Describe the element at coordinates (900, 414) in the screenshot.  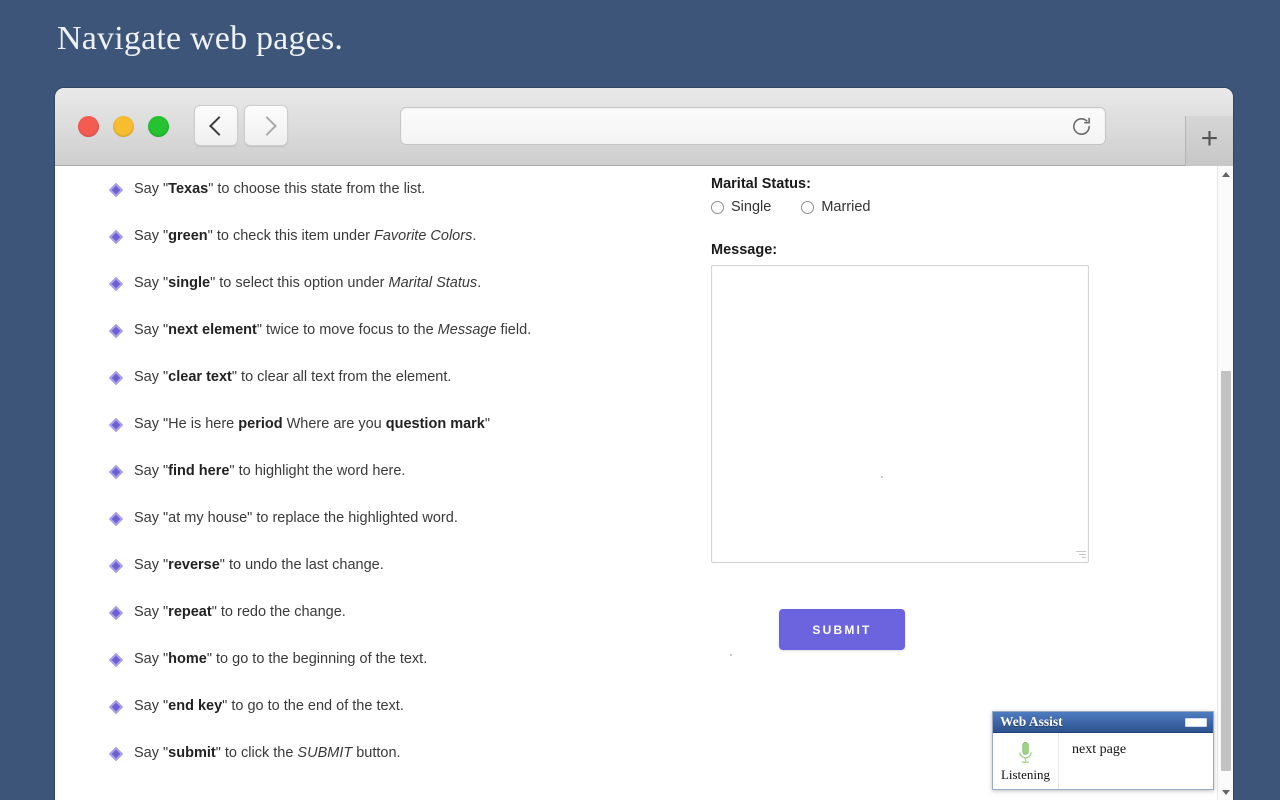
I see `message-textarea` at that location.